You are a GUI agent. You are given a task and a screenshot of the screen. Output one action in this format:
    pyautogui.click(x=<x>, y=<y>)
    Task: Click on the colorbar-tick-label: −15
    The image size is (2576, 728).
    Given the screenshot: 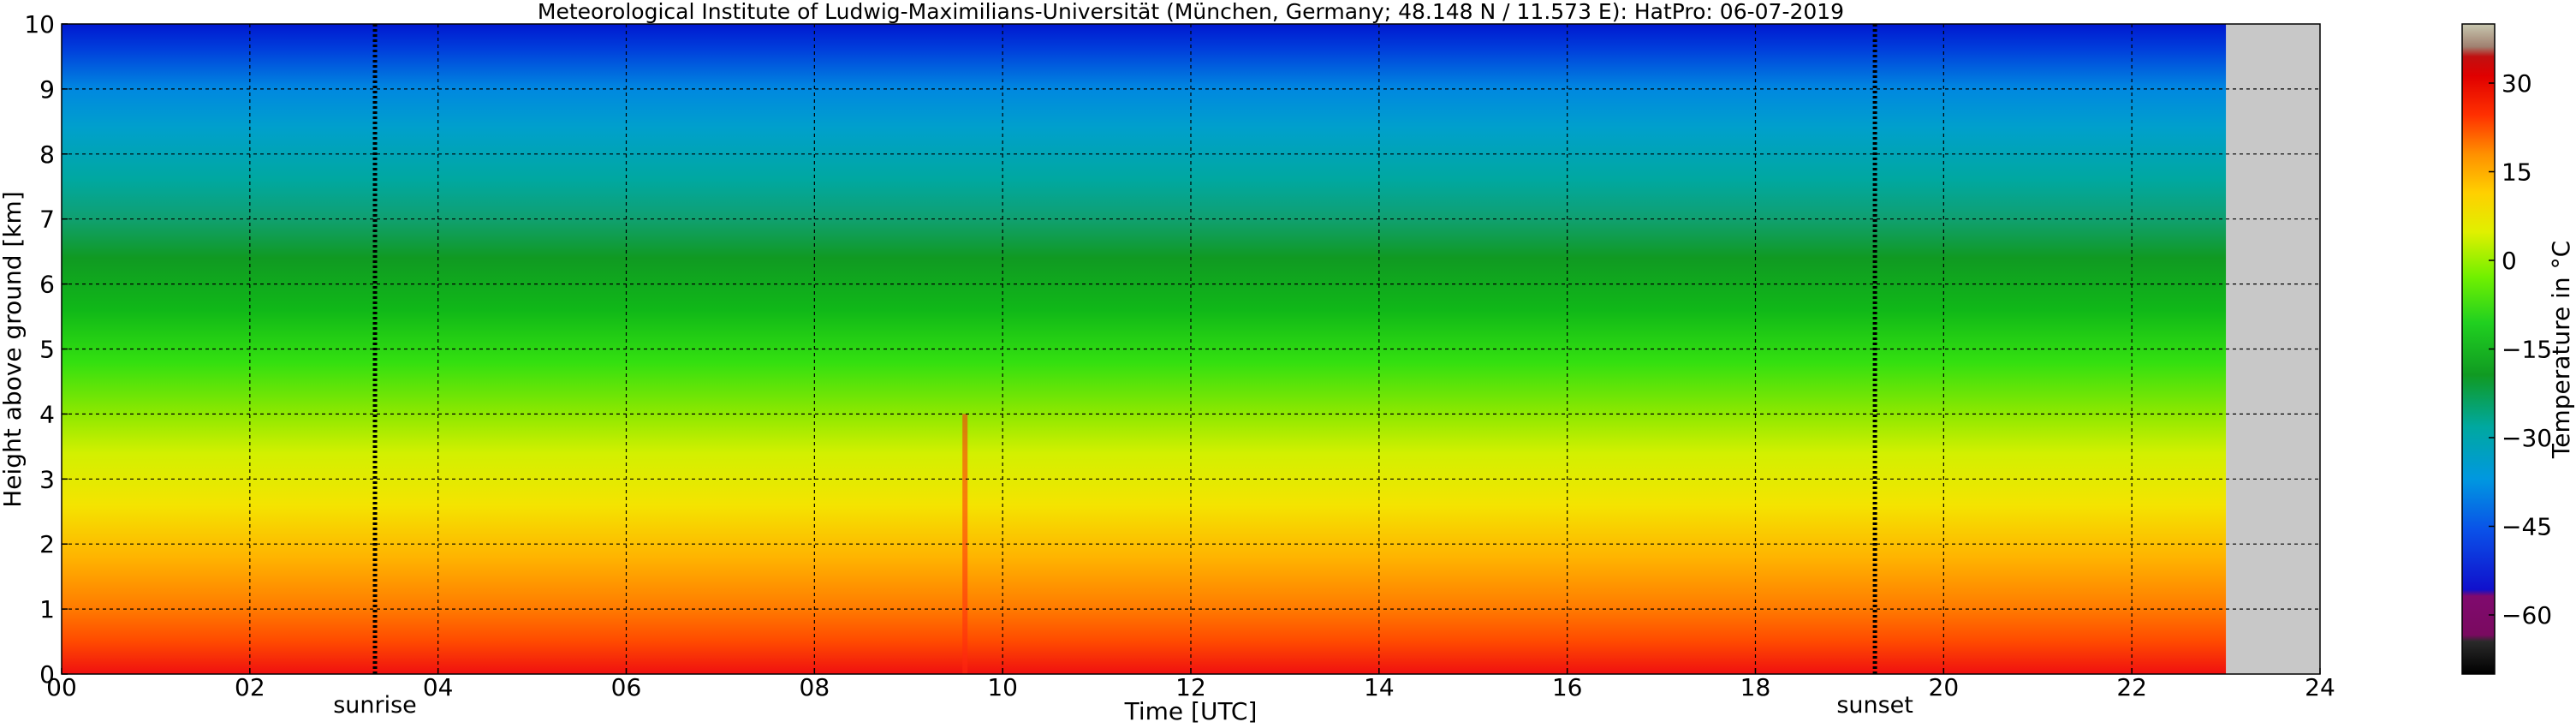 What is the action you would take?
    pyautogui.click(x=2527, y=350)
    